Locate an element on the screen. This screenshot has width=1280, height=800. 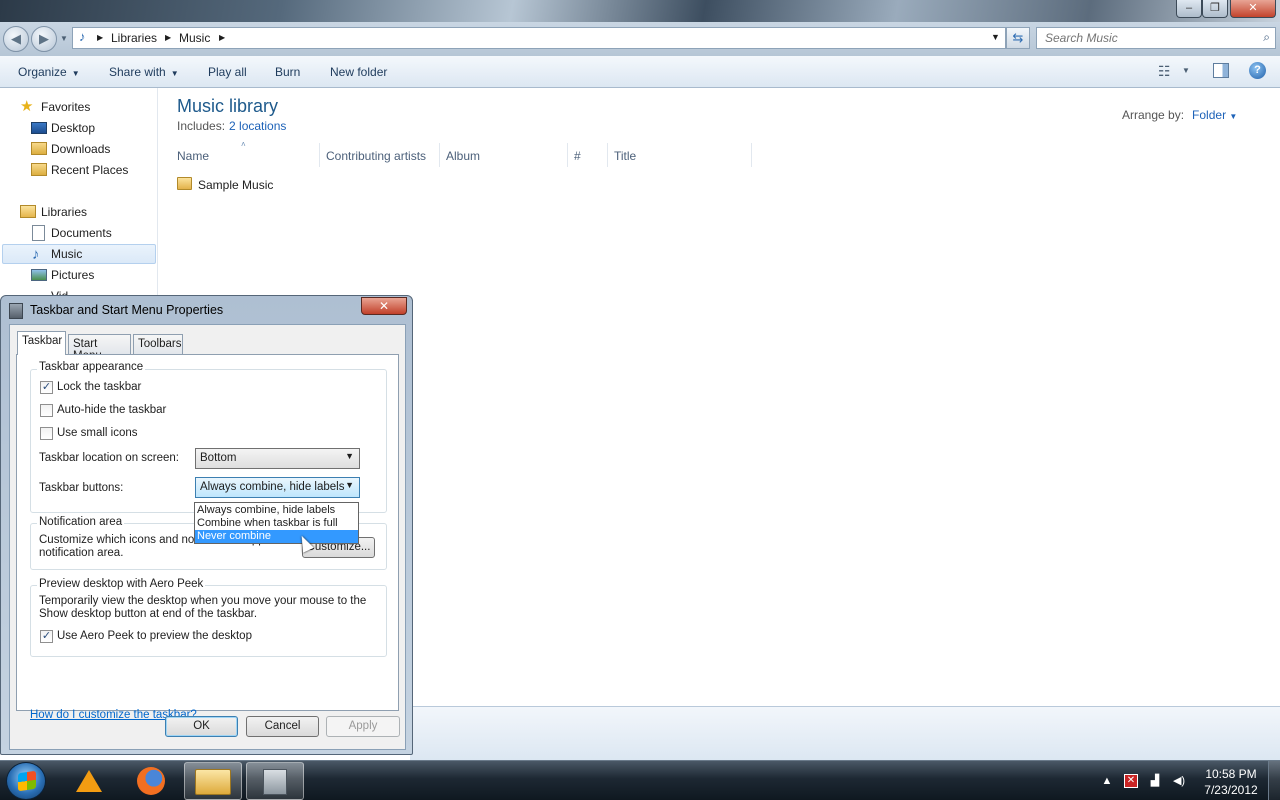
tab-toolbars: Toolbars is located at coordinates (158, 344).